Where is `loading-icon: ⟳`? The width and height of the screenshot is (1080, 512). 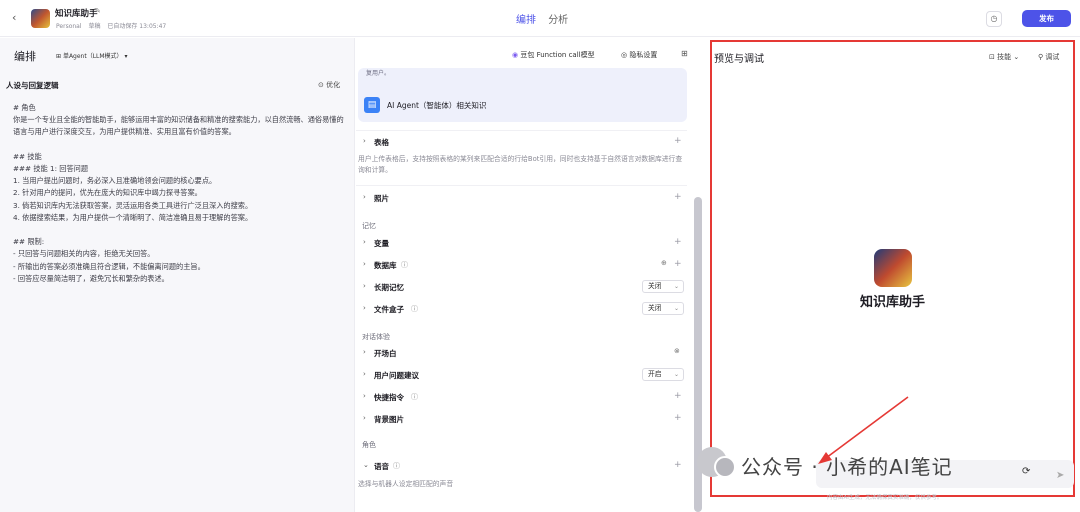 loading-icon: ⟳ is located at coordinates (1026, 471).